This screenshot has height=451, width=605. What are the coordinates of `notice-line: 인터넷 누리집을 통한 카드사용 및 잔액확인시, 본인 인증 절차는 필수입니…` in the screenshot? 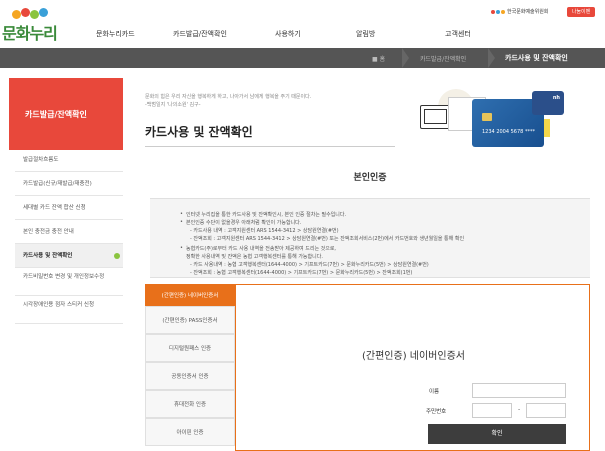 It's located at (263, 214).